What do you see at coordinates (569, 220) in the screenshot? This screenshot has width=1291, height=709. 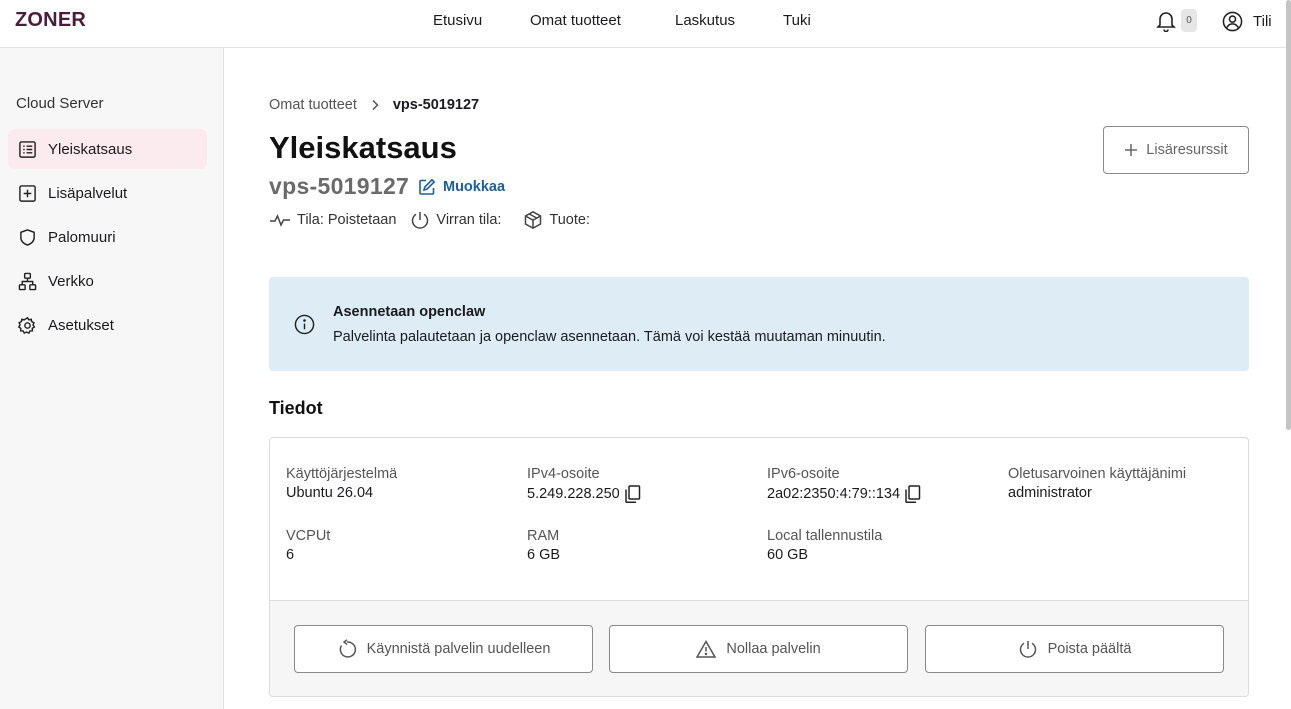 I see `product-status-text: Tuote:` at bounding box center [569, 220].